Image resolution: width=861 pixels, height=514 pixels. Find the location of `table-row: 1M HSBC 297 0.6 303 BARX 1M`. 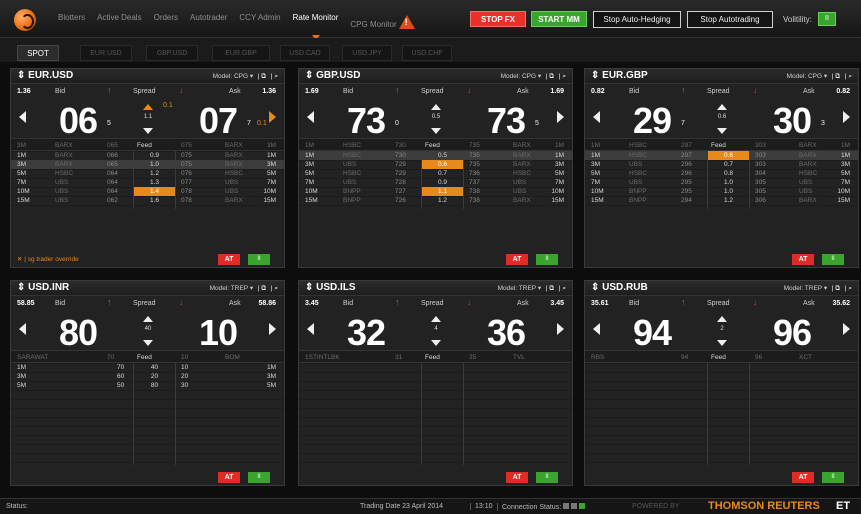

table-row: 1M HSBC 297 0.6 303 BARX 1M is located at coordinates (721, 155).